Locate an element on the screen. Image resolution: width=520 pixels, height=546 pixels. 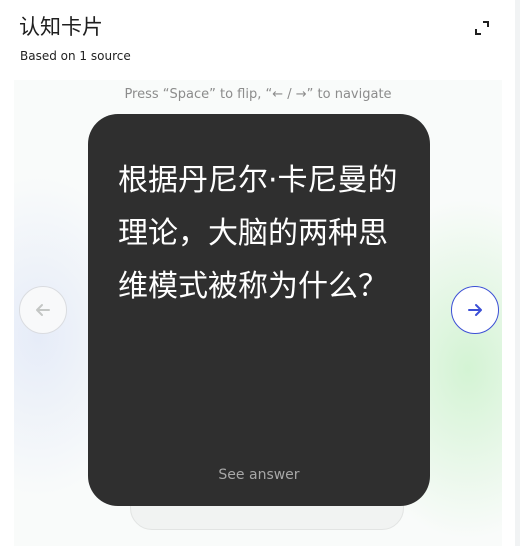
previous-card-button is located at coordinates (43, 310).